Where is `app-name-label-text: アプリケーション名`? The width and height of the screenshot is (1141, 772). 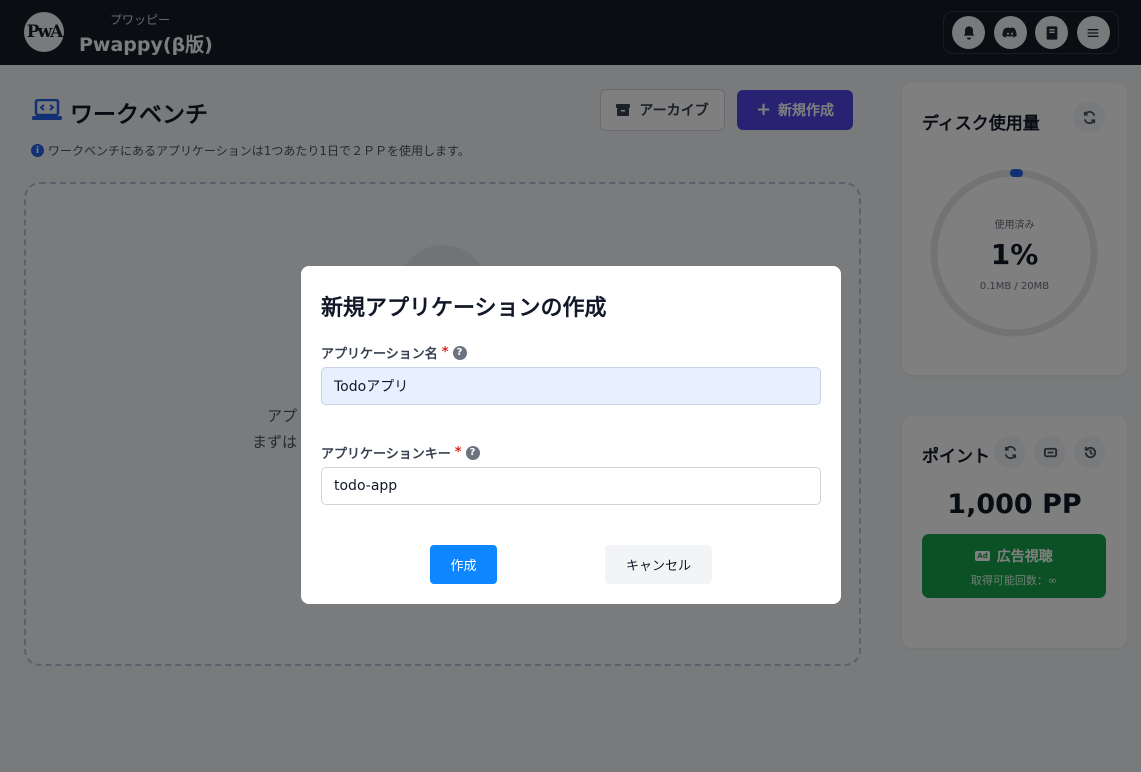
app-name-label-text: アプリケーション名 is located at coordinates (379, 354).